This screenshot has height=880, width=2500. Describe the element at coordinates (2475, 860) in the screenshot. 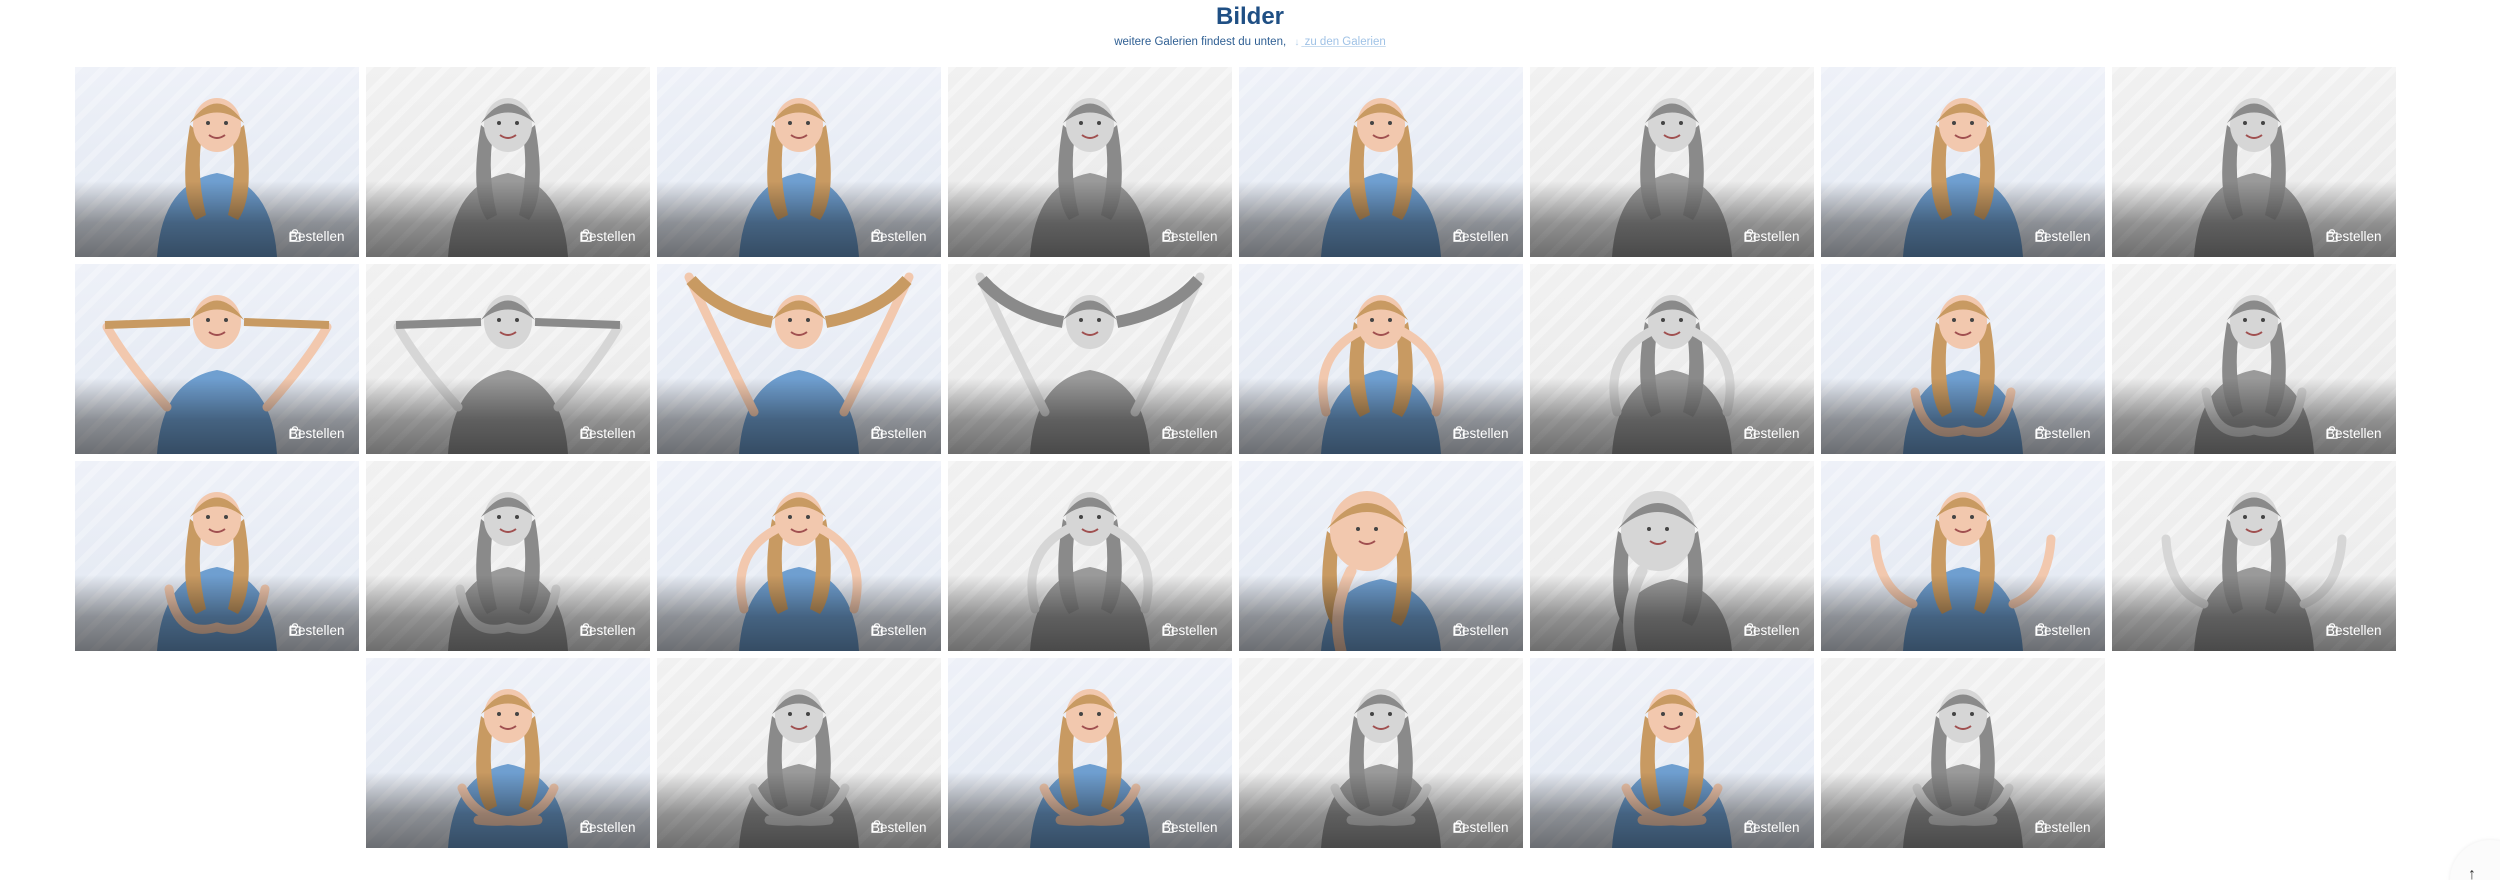

I see `scroll-to-top-button: ↑` at that location.